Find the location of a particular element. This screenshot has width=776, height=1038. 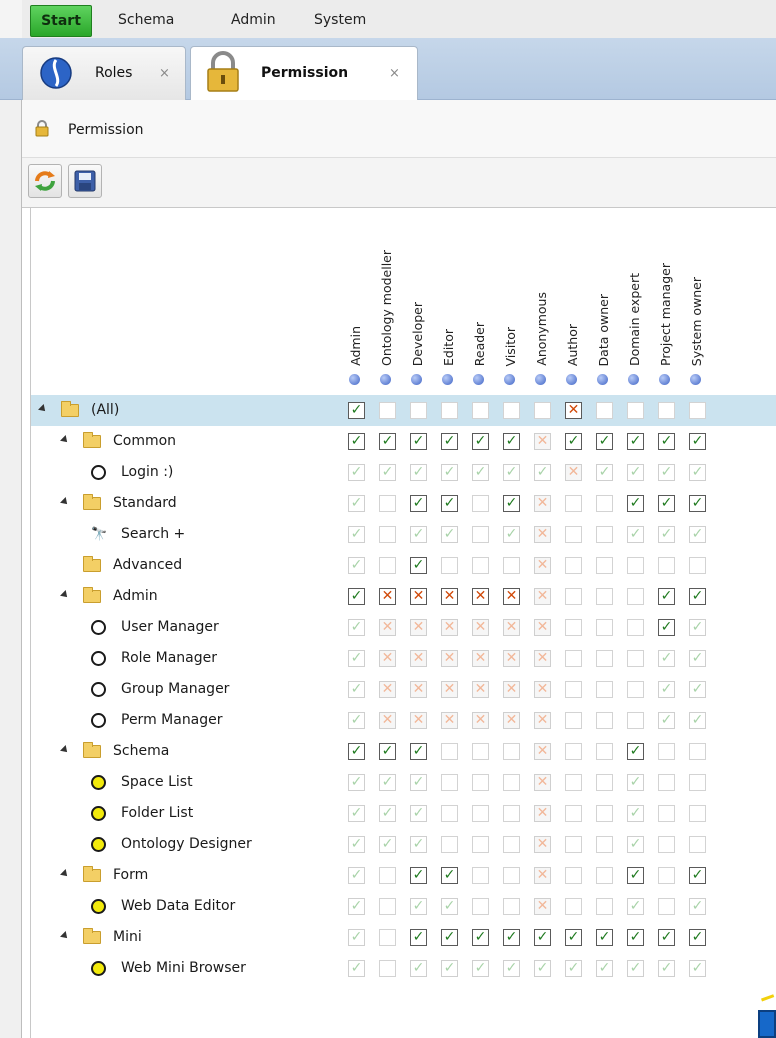

tab-permission-close-icon: × is located at coordinates (394, 73).